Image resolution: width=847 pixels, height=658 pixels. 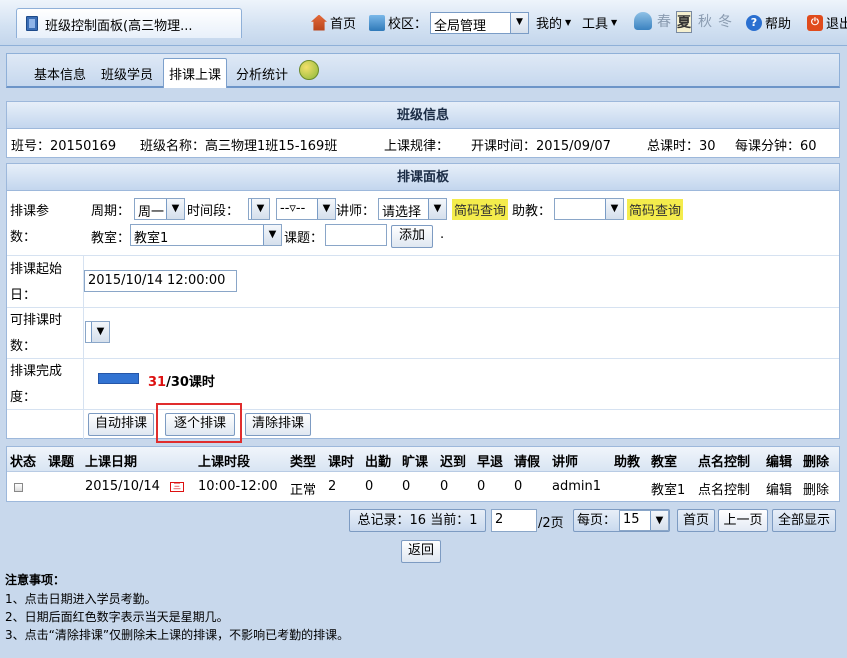 What do you see at coordinates (597, 520) in the screenshot?
I see `per-page-label: 每页：` at bounding box center [597, 520].